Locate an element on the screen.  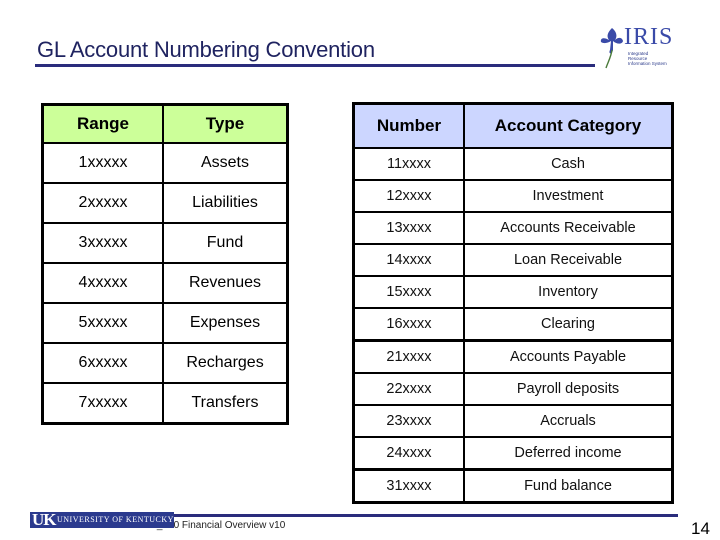
table-row: 22xxxx Payroll deposits is located at coordinates (513, 389).